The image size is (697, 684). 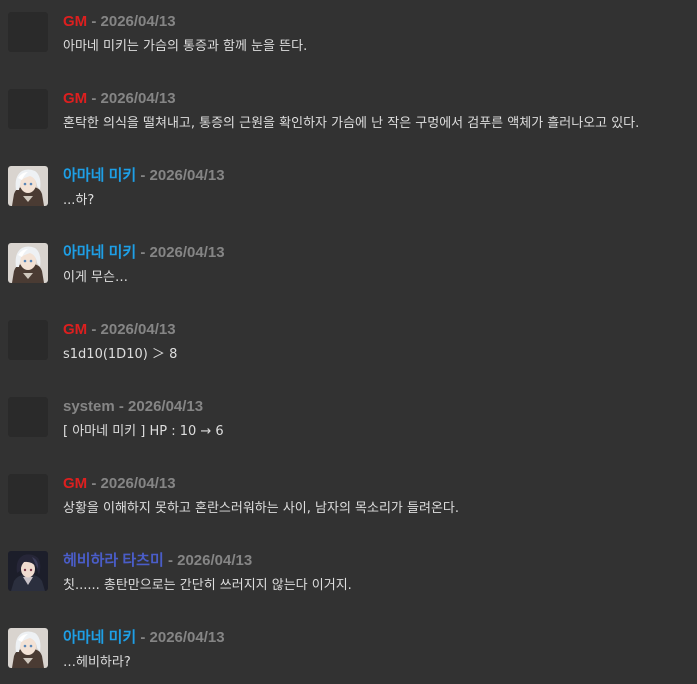 I want to click on message-header: system - 2026/04/13, so click(x=133, y=407).